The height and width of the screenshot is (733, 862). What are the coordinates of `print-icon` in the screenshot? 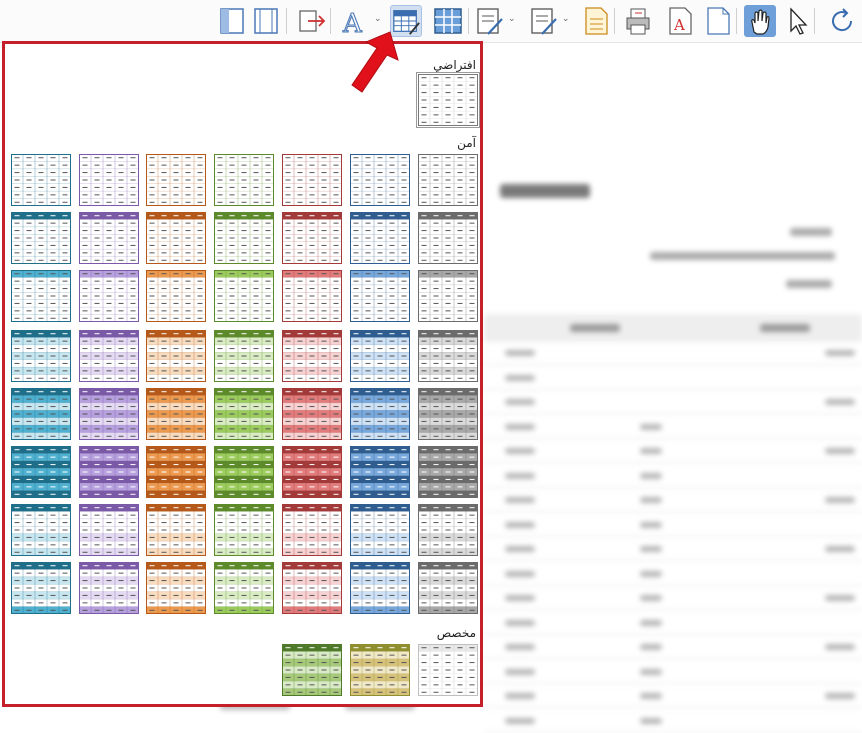 It's located at (638, 21).